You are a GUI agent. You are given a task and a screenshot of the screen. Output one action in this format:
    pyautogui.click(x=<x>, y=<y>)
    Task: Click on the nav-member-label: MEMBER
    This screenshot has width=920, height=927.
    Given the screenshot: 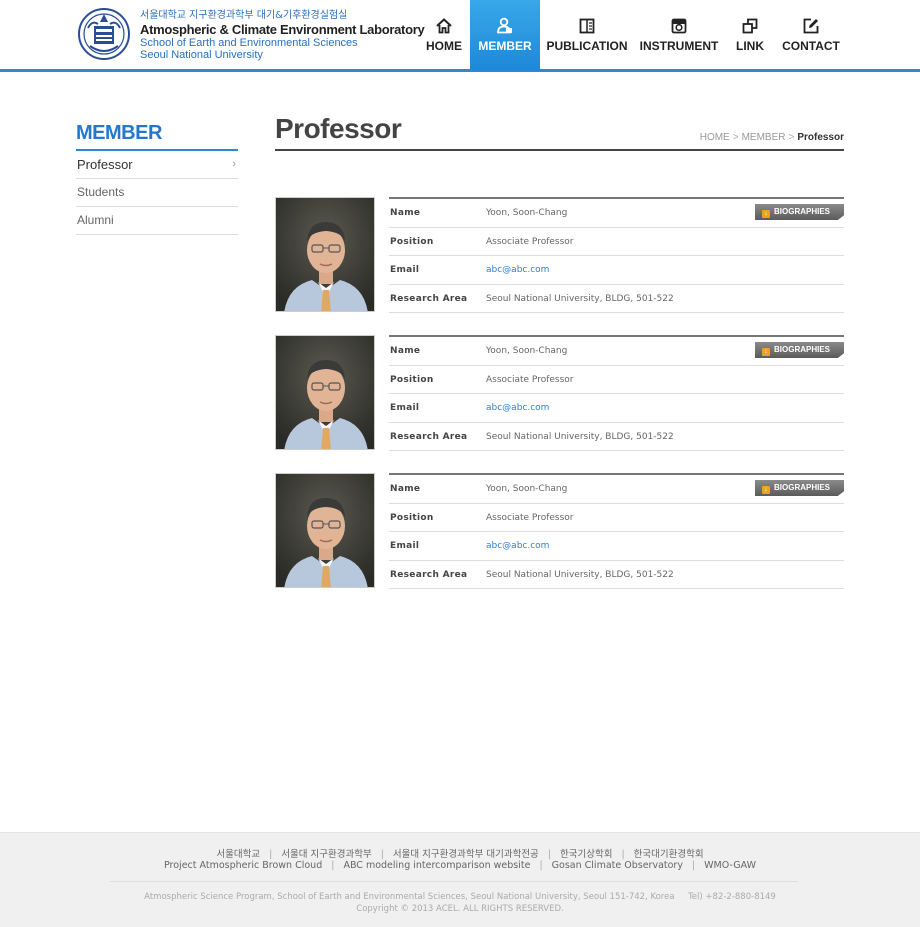 What is the action you would take?
    pyautogui.click(x=505, y=46)
    